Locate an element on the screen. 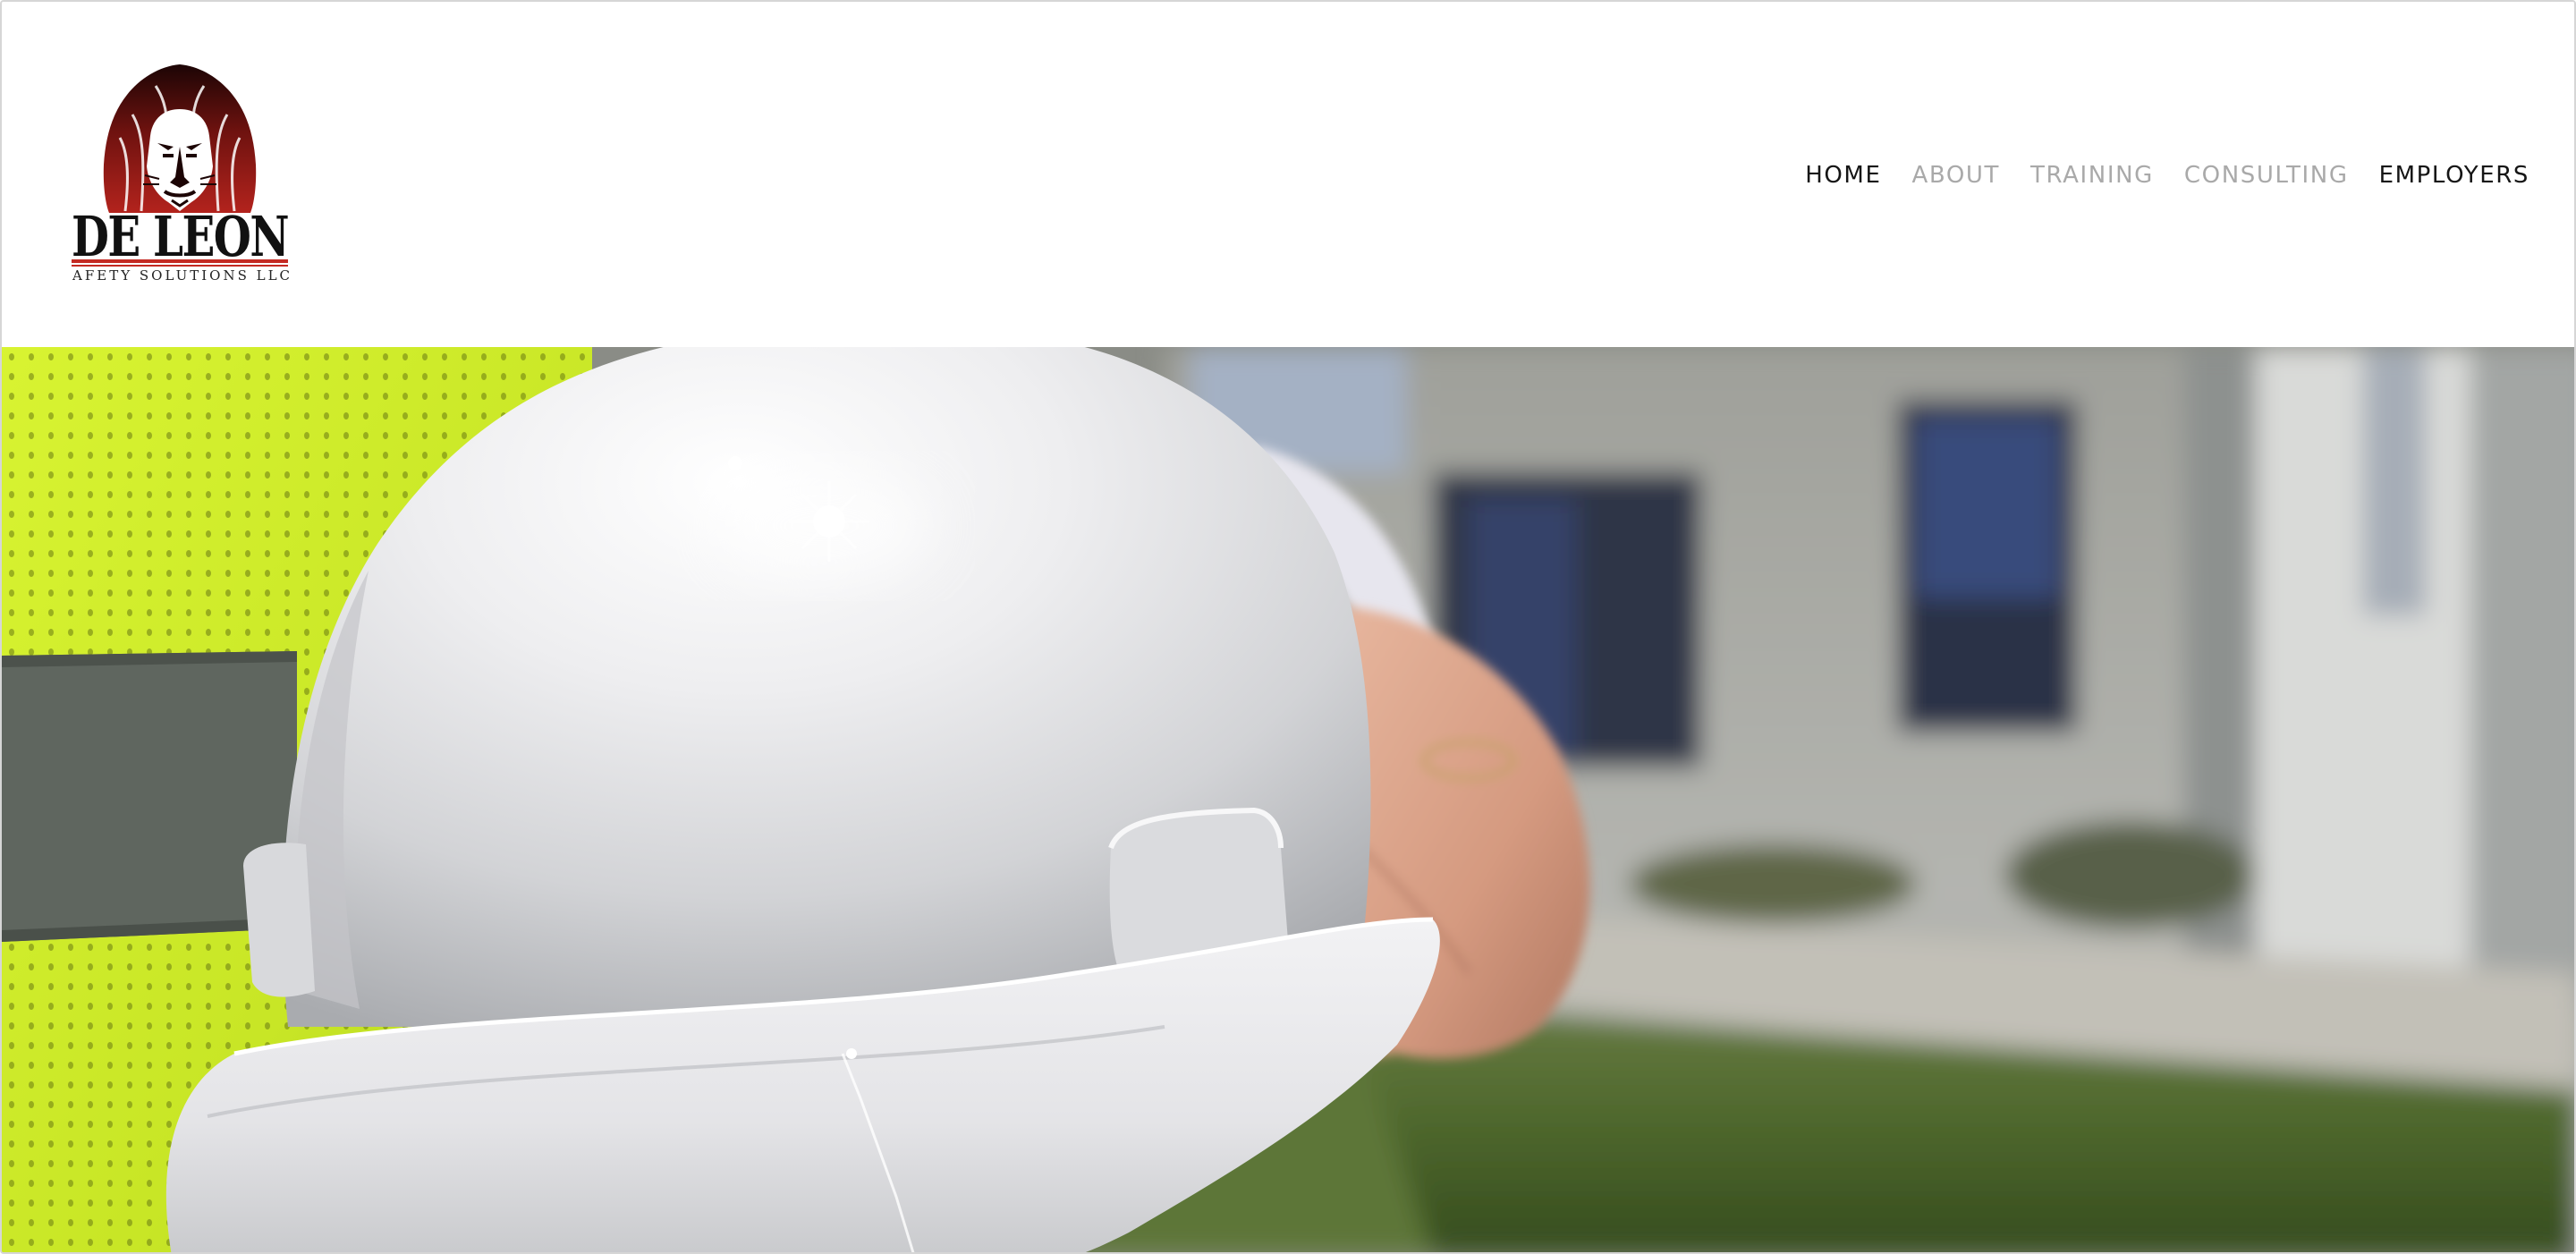  nav-training: TRAINING is located at coordinates (2092, 175).